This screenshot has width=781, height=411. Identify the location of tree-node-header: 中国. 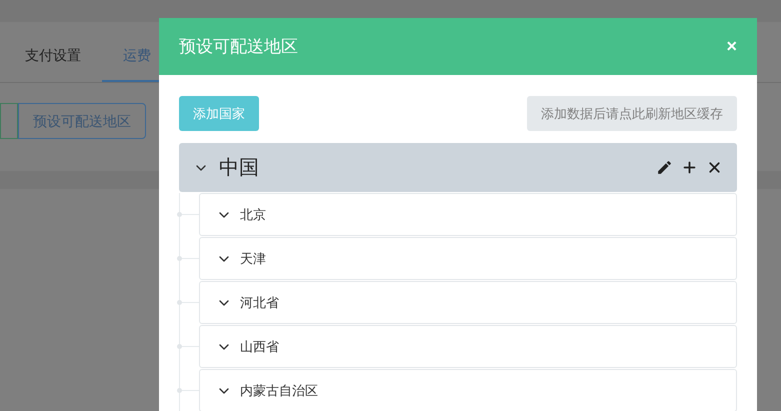
(458, 167).